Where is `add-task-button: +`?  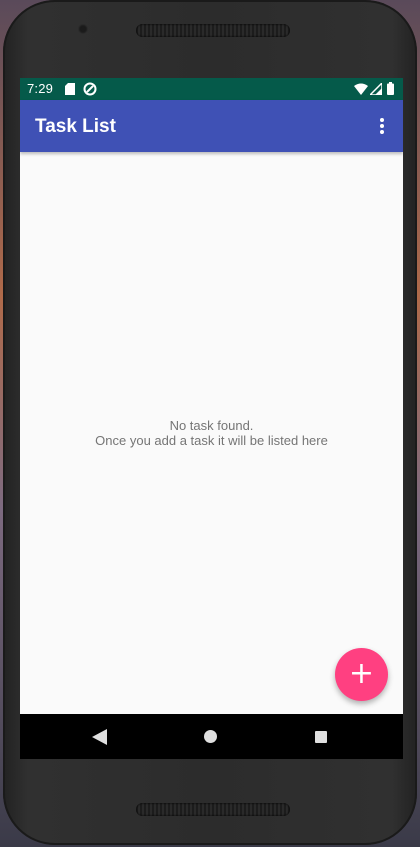
add-task-button: + is located at coordinates (361, 674).